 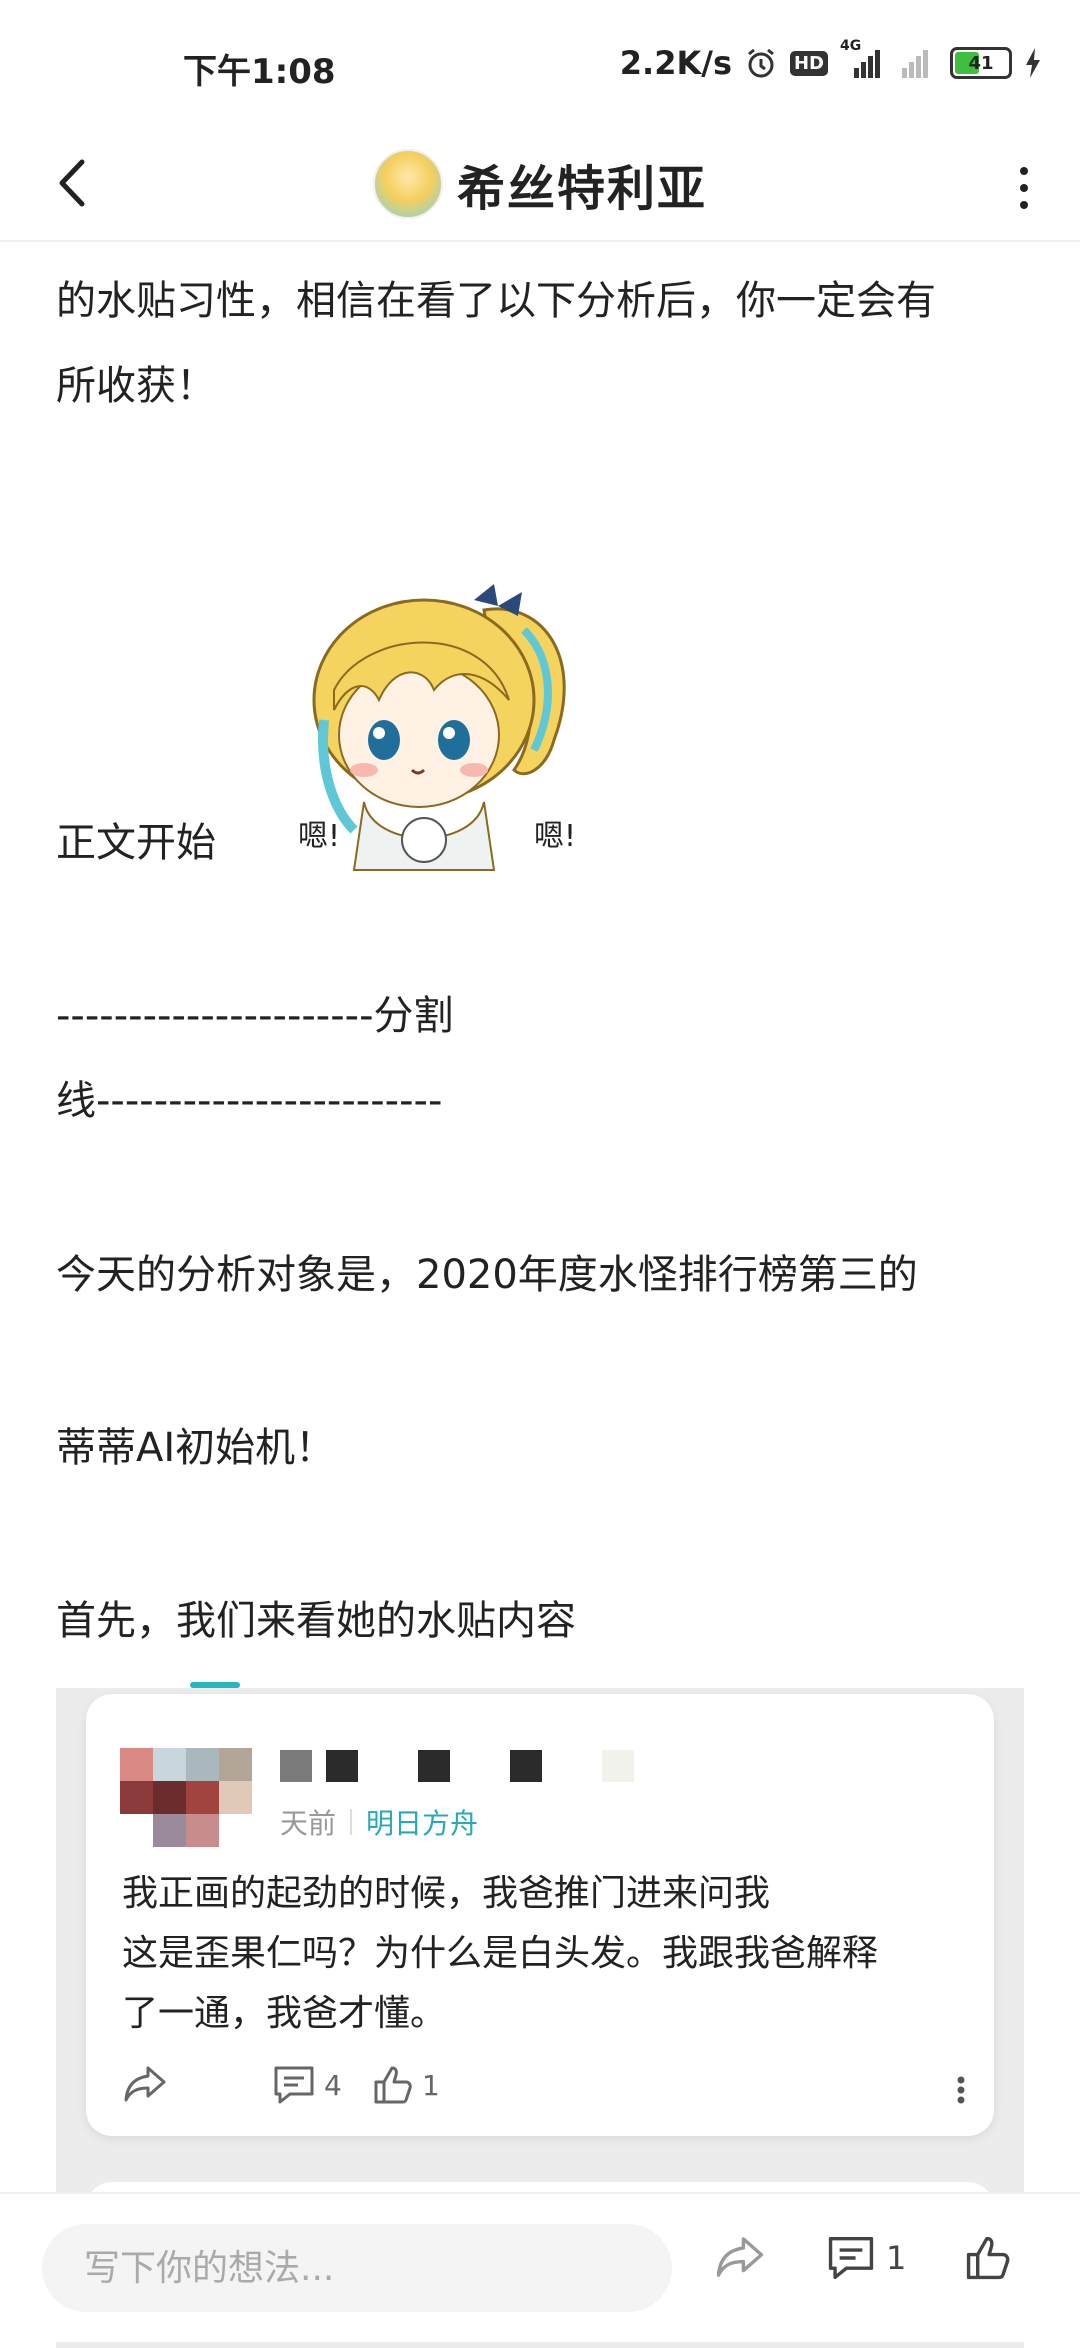 I want to click on app-header: 希丝特利亚, so click(x=540, y=185).